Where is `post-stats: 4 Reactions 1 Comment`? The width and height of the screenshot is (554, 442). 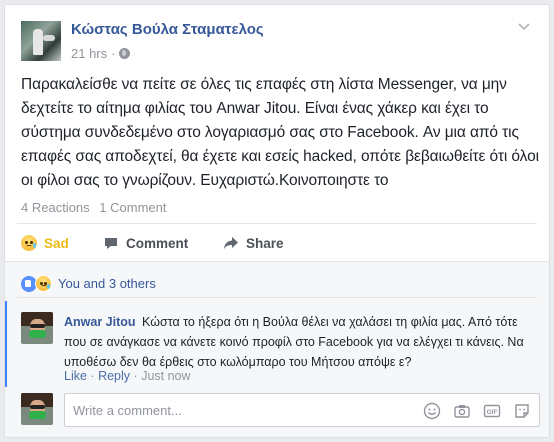
post-stats: 4 Reactions 1 Comment is located at coordinates (96, 207).